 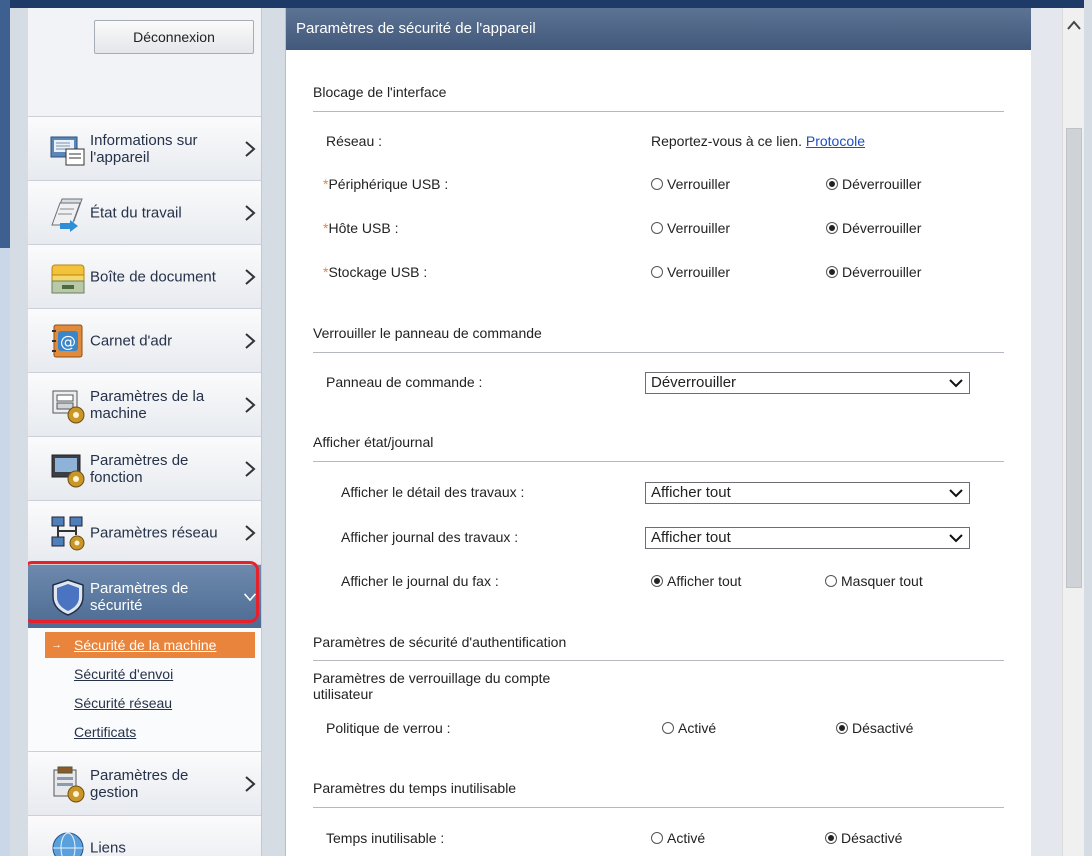 What do you see at coordinates (874, 581) in the screenshot?
I see `fax-log-hide-all-radio: Masquer tout` at bounding box center [874, 581].